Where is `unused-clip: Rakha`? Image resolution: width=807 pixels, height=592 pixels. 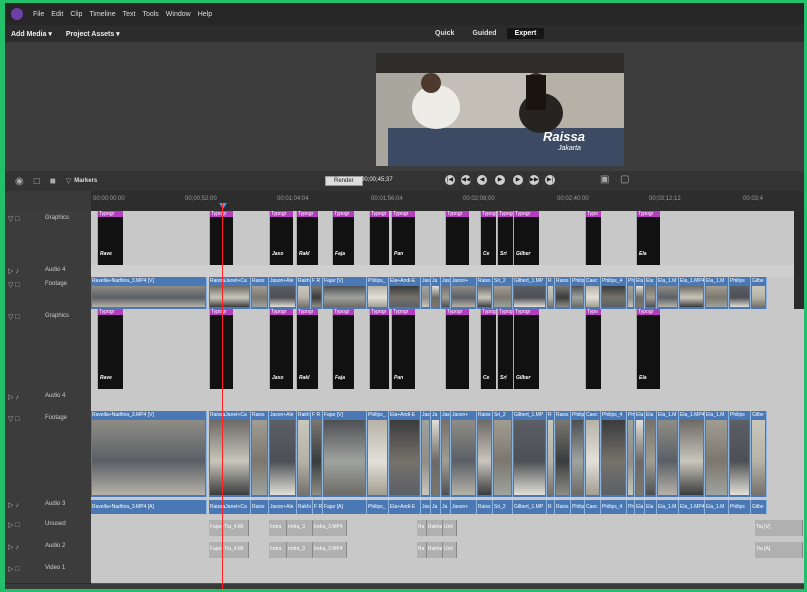 unused-clip: Rakha is located at coordinates (435, 528).